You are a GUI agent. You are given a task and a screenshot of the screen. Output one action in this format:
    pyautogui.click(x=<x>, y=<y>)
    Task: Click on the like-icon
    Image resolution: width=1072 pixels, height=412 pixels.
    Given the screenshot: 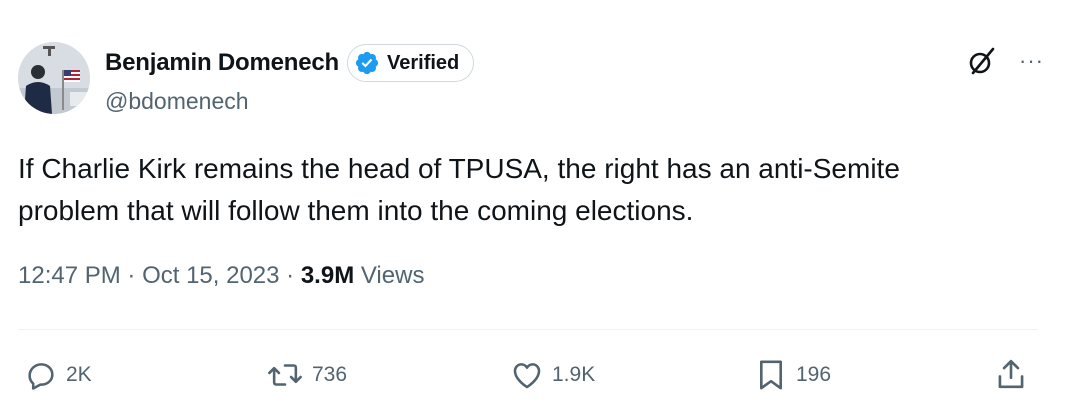 What is the action you would take?
    pyautogui.click(x=527, y=376)
    